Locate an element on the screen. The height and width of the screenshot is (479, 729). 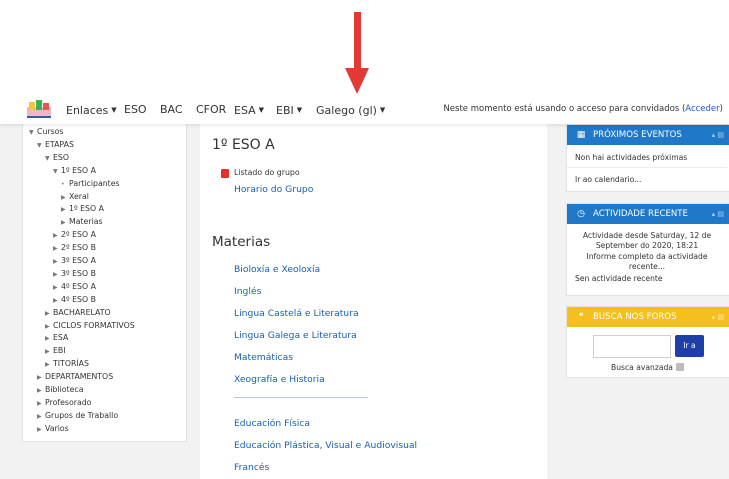
login-link: Acceder is located at coordinates (702, 109).